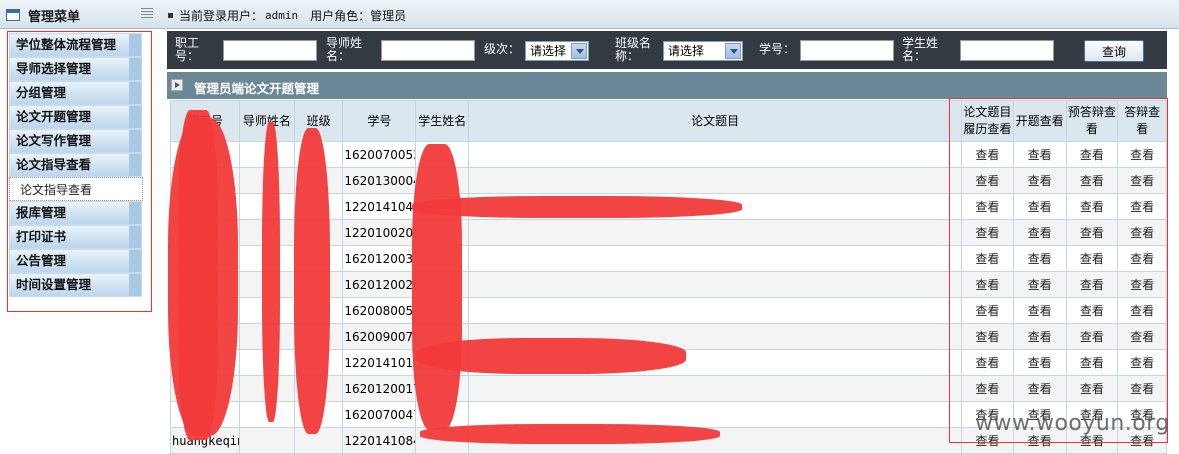  I want to click on column-header: 班级, so click(318, 121).